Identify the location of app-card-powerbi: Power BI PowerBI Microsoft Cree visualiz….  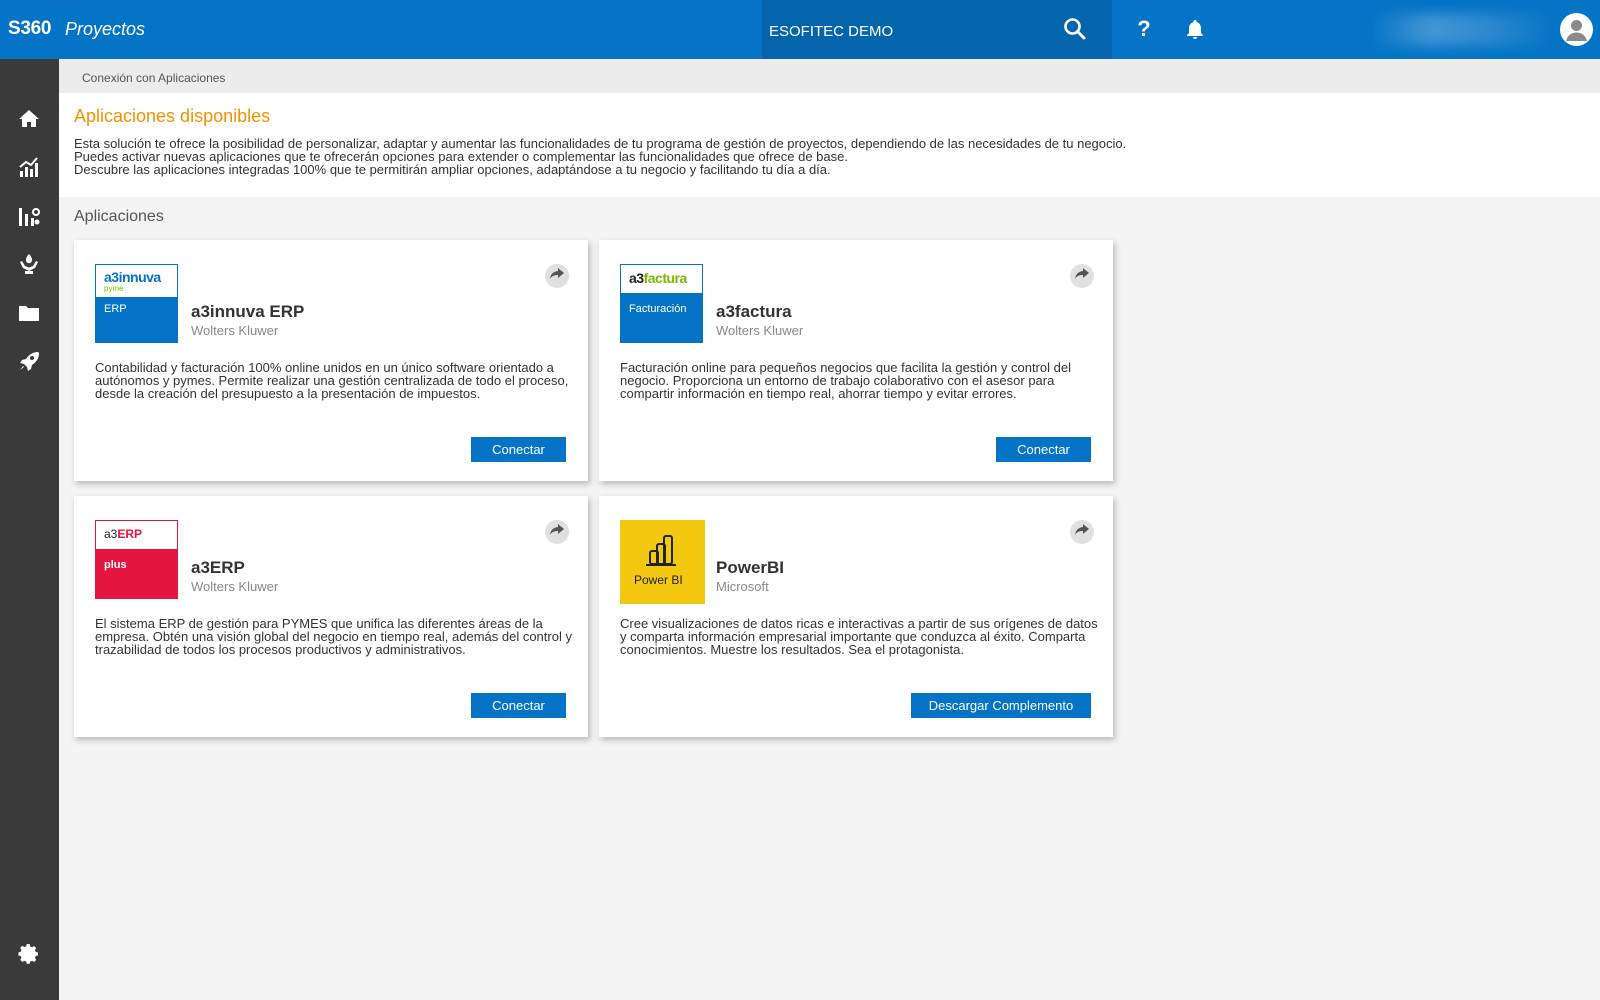
(856, 616).